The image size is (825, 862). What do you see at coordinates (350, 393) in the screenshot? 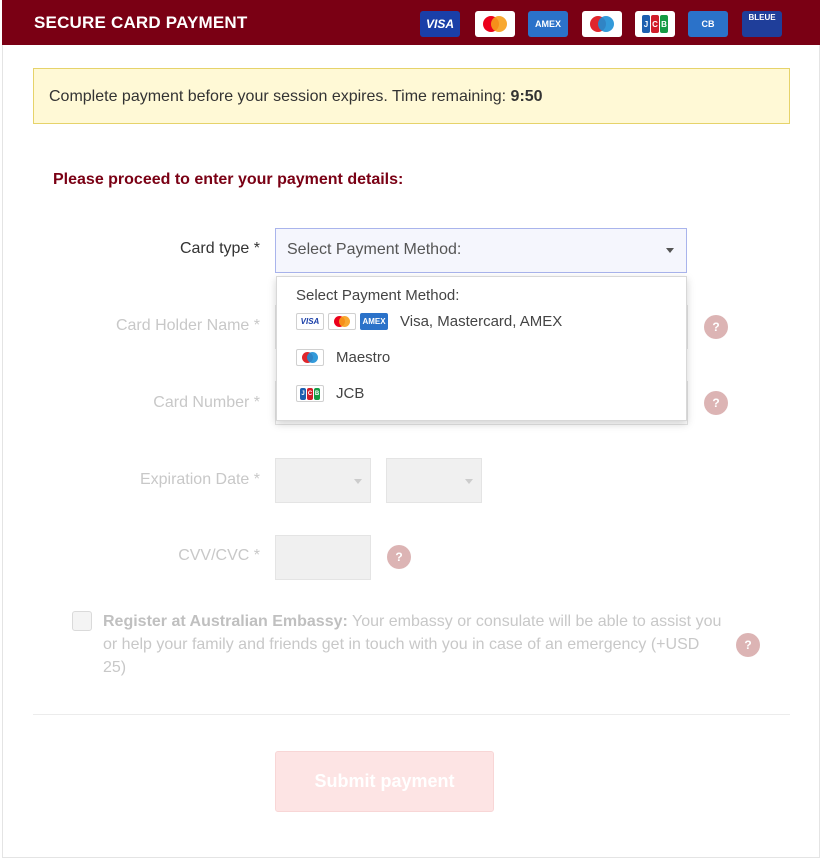
I see `dropdown-option-label: JCB` at bounding box center [350, 393].